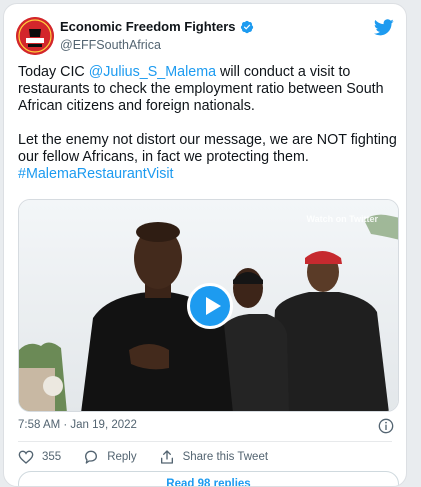 Image resolution: width=421 pixels, height=487 pixels. I want to click on like-count: 355, so click(52, 457).